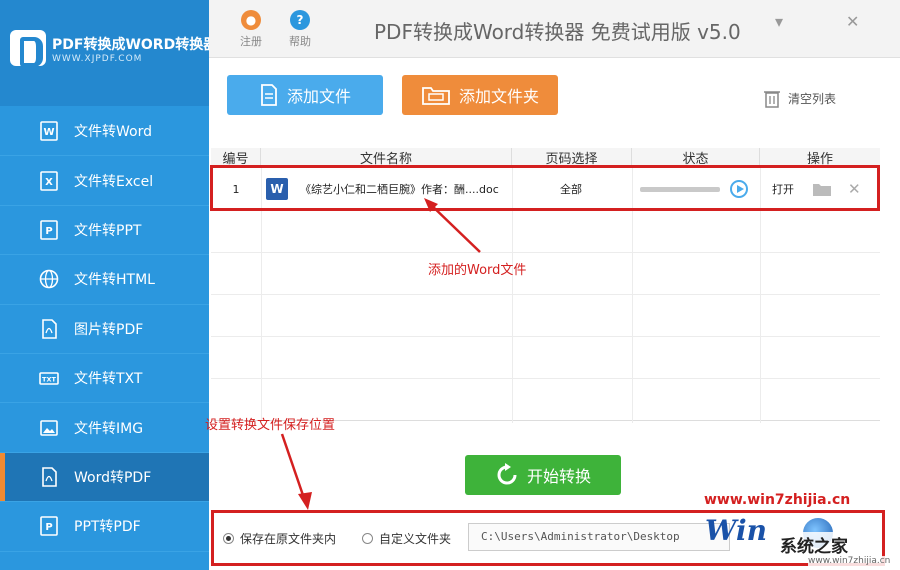  What do you see at coordinates (849, 561) in the screenshot?
I see `watermark-url-small: www.win7zhijia.cn` at bounding box center [849, 561].